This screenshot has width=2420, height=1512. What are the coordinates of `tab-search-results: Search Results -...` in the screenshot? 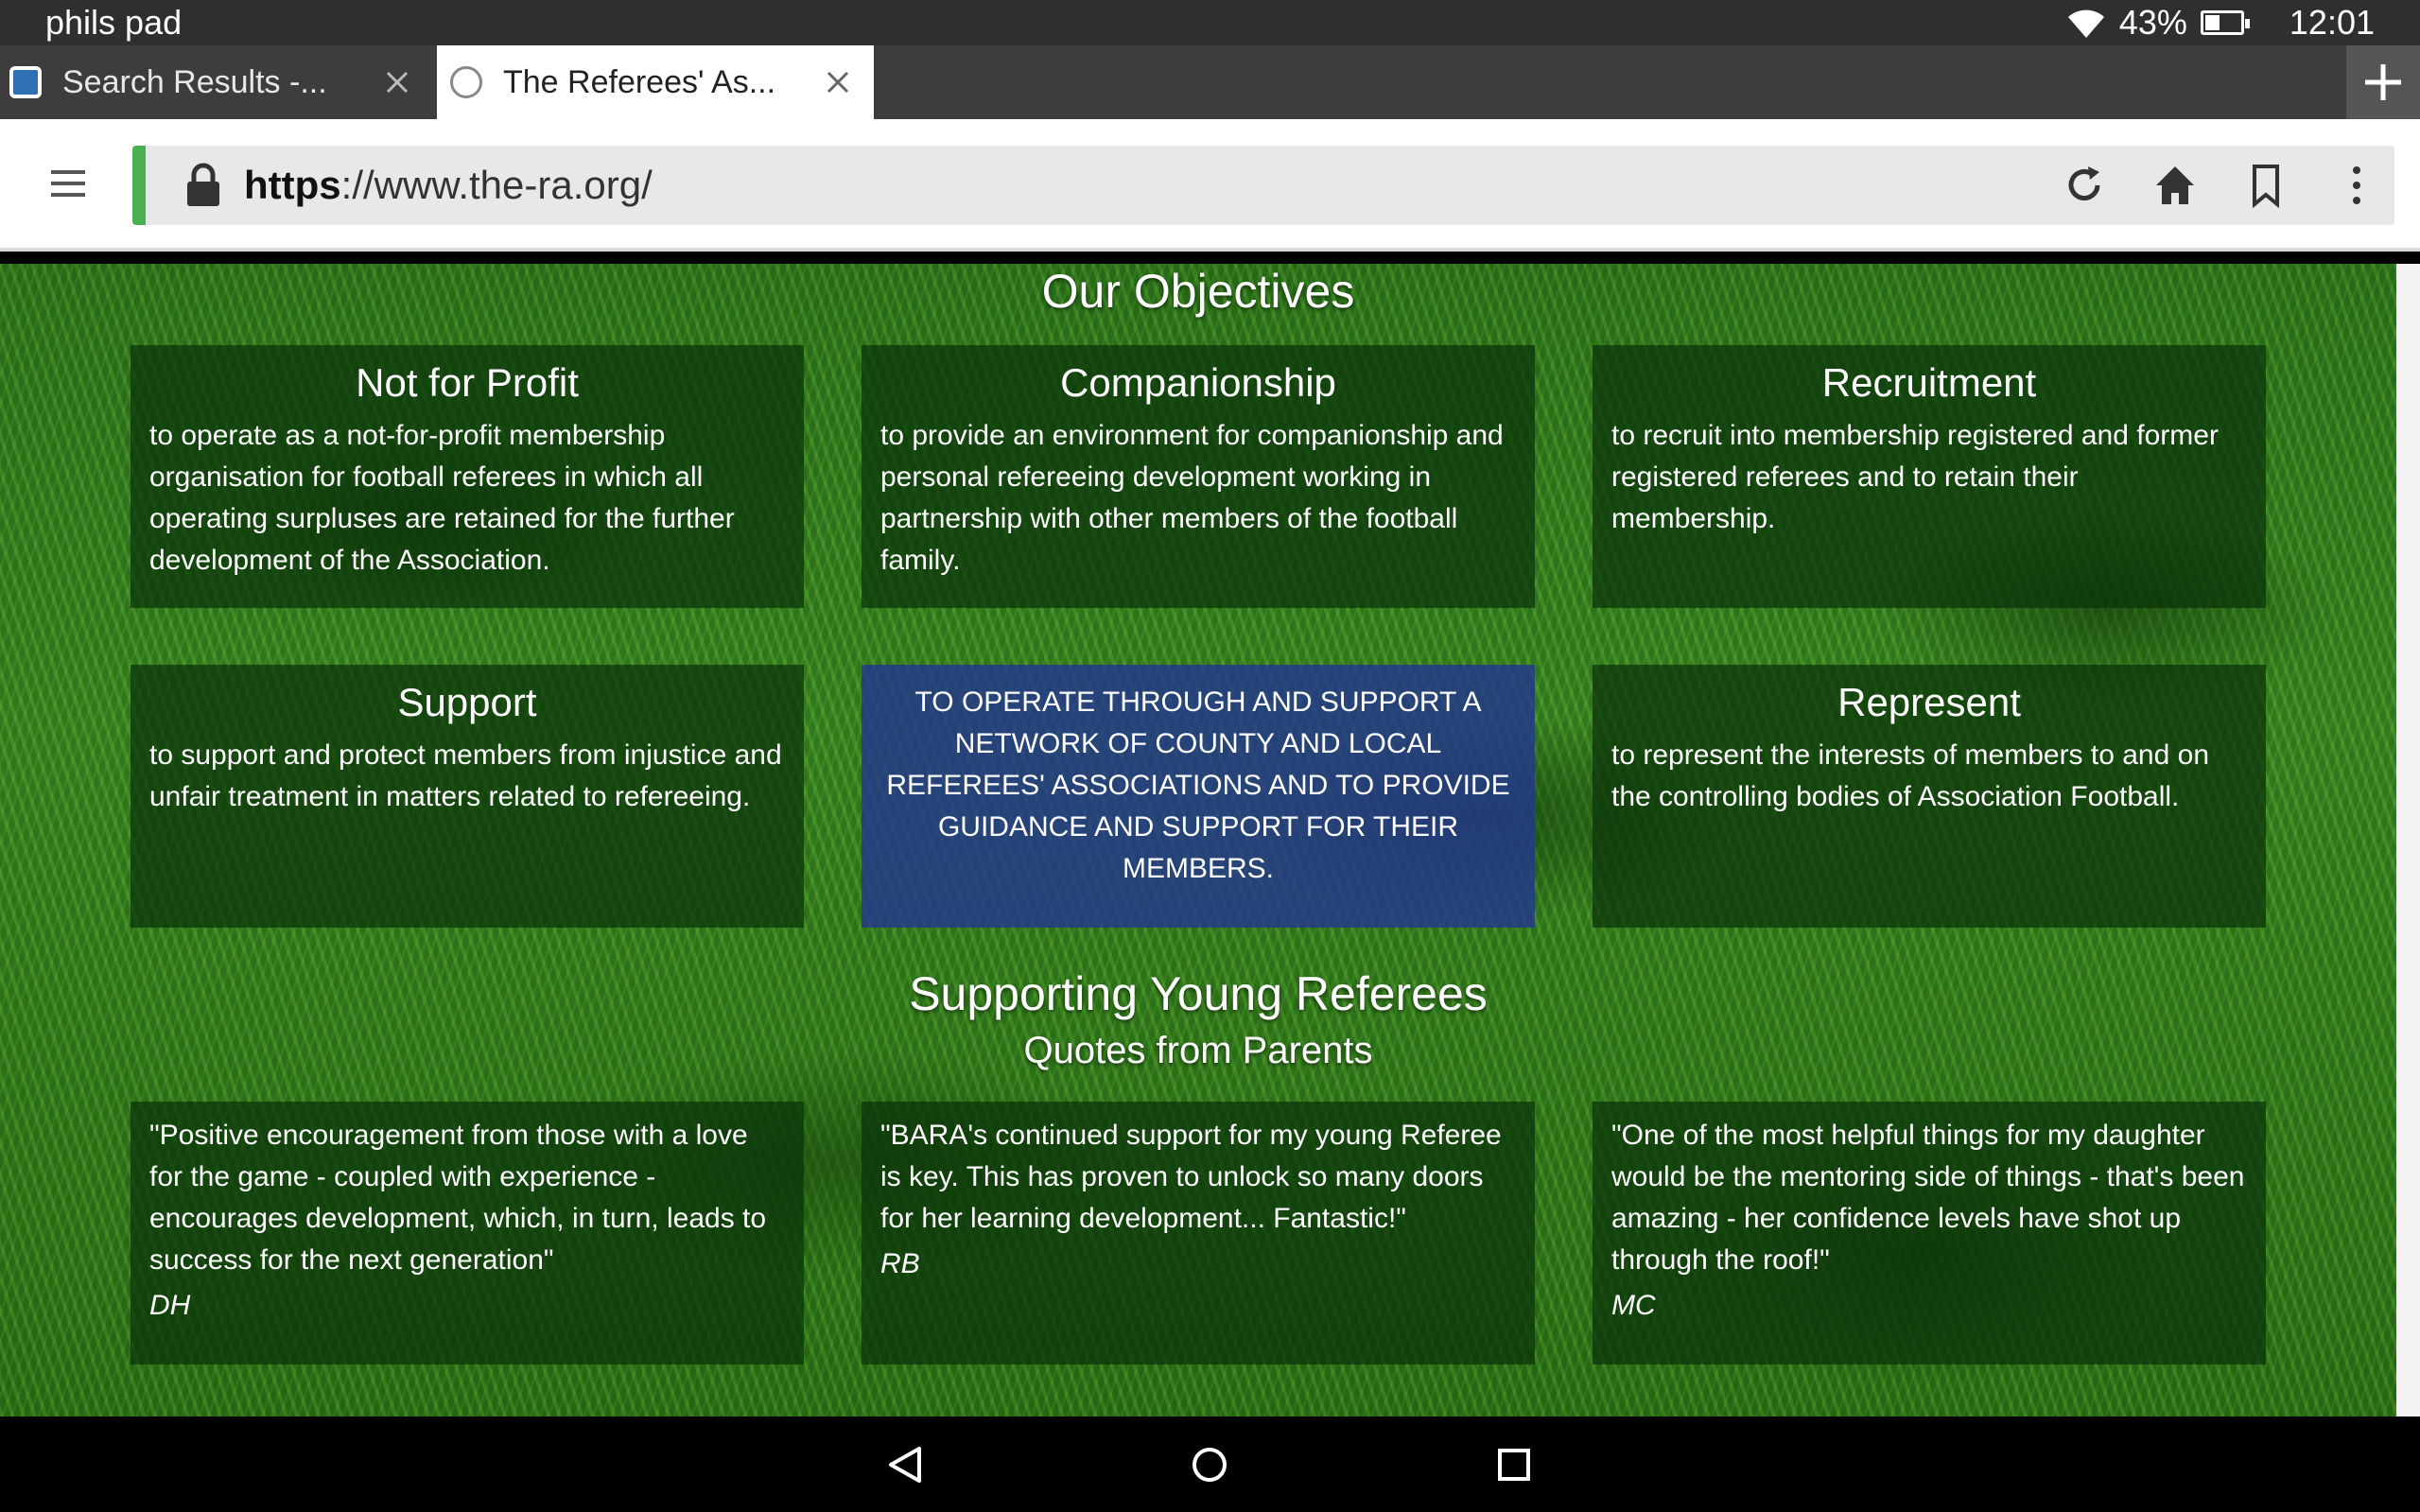 It's located at (217, 82).